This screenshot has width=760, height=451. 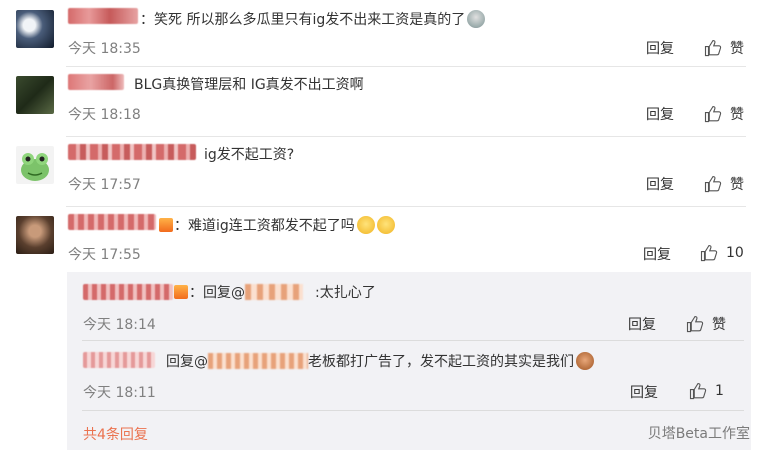 What do you see at coordinates (249, 85) in the screenshot?
I see `comment-text: BLG真换管理层和 IG真发不出工资啊` at bounding box center [249, 85].